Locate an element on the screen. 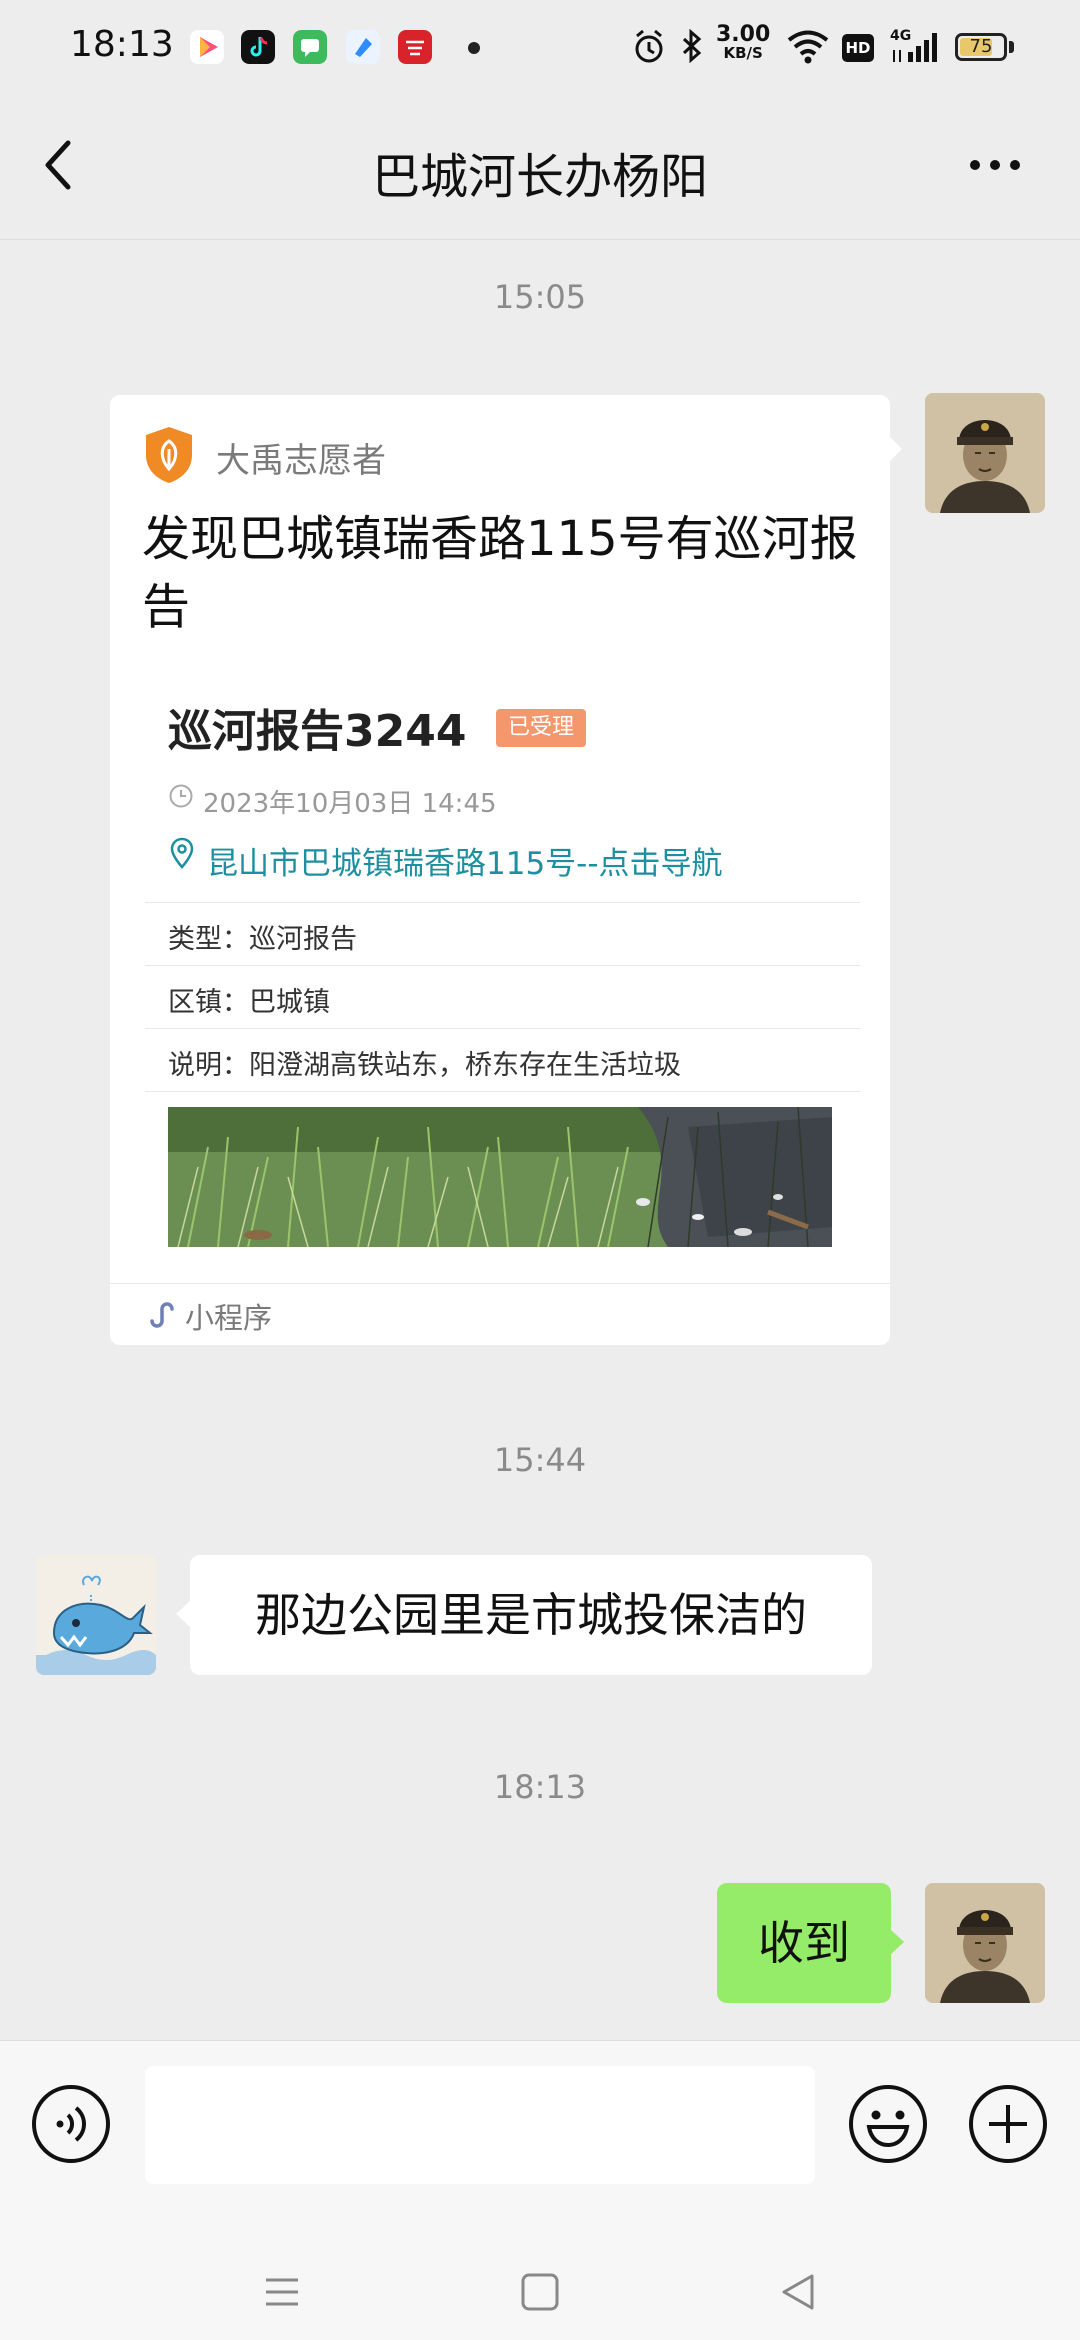 The width and height of the screenshot is (1080, 2340). mini-program-title: 发现巴城镇瑞香路115号有巡河报告 is located at coordinates (500, 573).